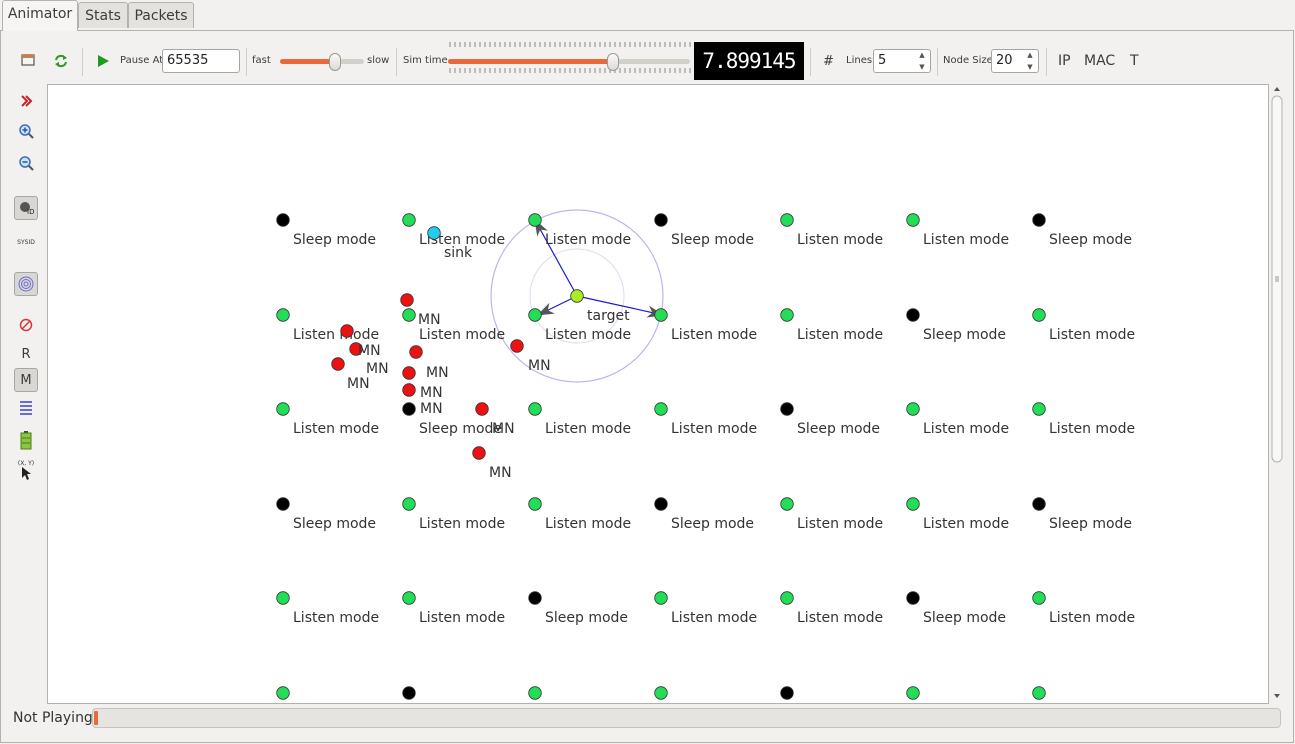 The height and width of the screenshot is (744, 1295). Describe the element at coordinates (26, 408) in the screenshot. I see `packet-list-icon` at that location.